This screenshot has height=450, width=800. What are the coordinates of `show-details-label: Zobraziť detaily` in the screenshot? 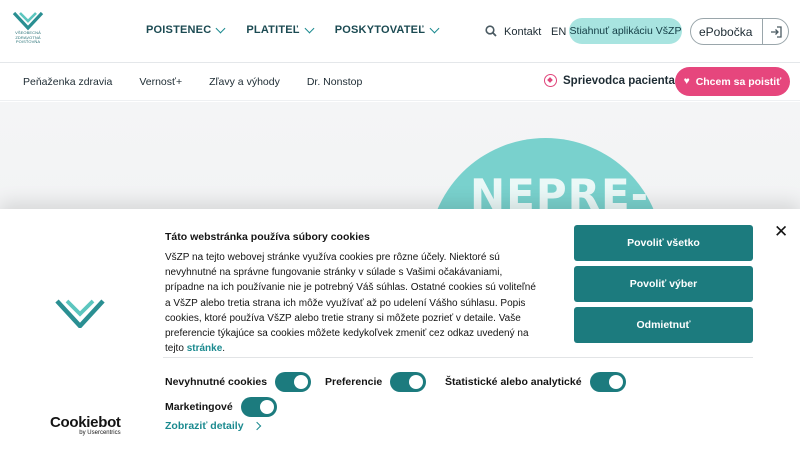 It's located at (204, 426).